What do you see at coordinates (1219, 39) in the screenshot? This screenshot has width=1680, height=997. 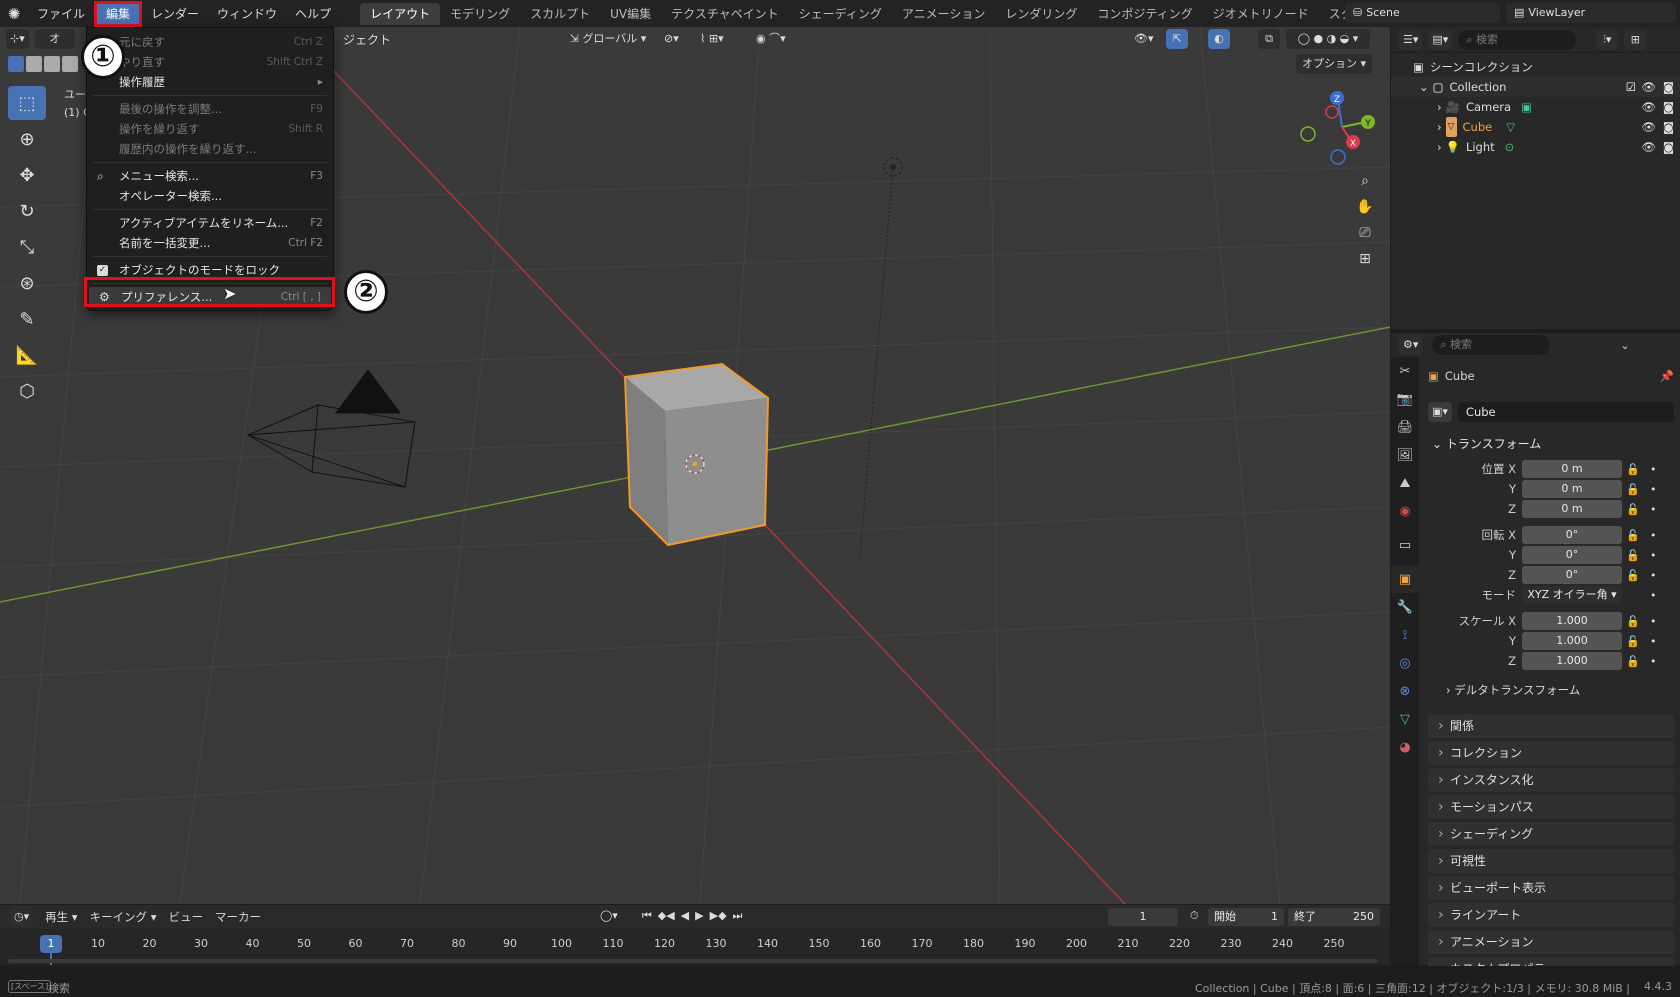 I see `overlay-toggle: ◐` at bounding box center [1219, 39].